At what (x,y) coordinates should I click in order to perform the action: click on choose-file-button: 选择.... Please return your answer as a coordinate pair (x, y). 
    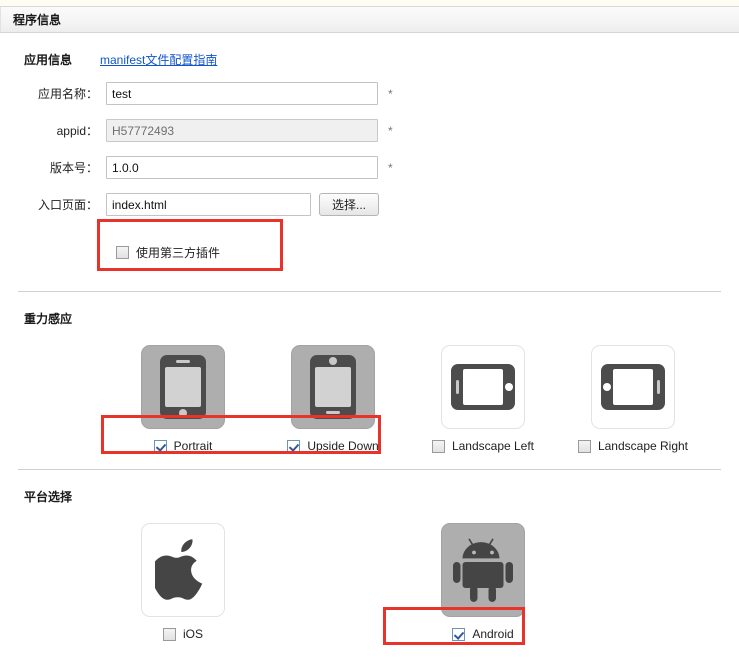
    Looking at the image, I should click on (349, 204).